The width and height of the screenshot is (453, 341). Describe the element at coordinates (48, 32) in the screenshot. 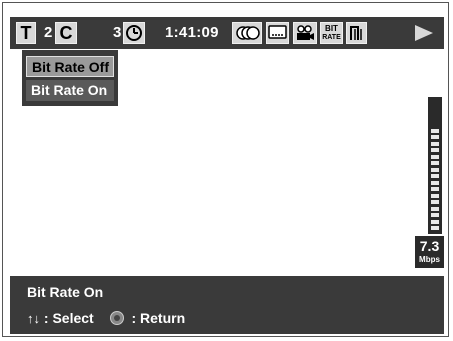

I see `chapter-number: 2` at that location.